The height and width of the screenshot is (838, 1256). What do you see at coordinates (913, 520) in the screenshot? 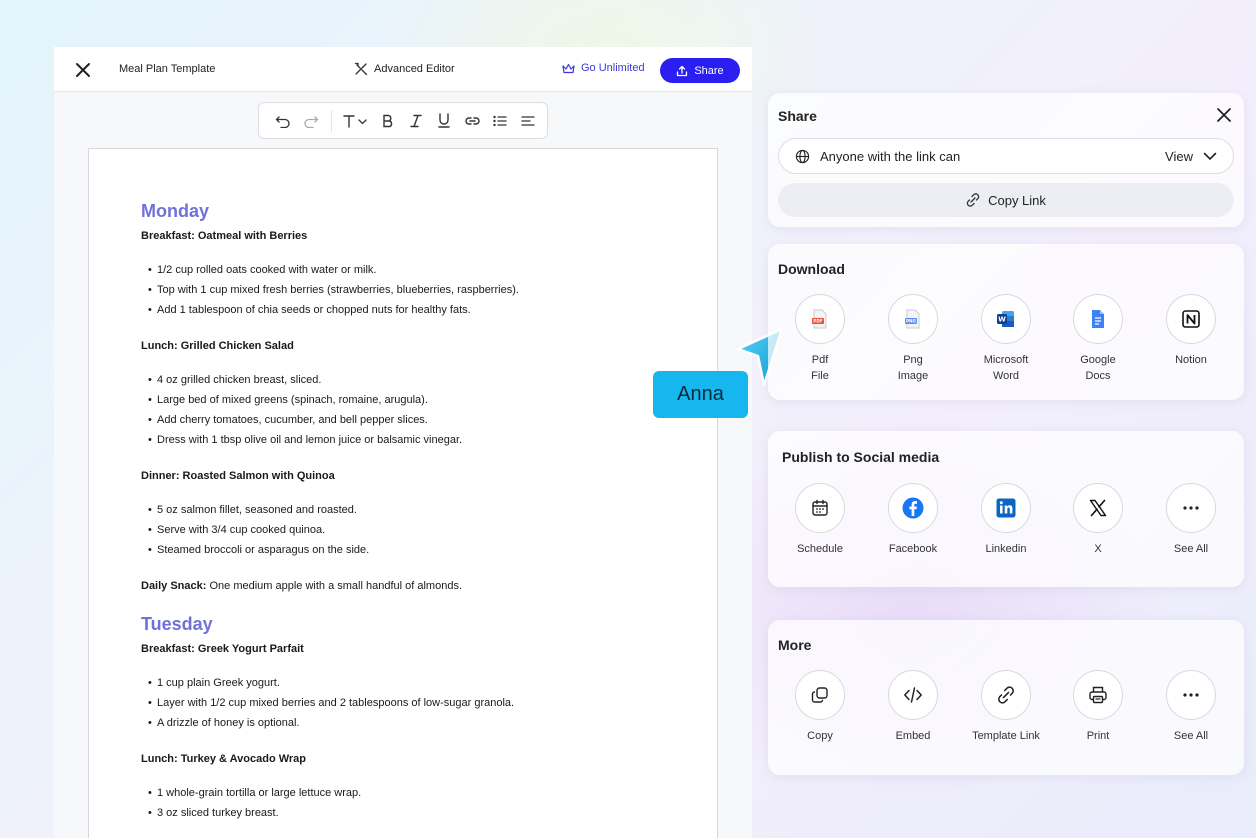
I see `option-facebook: Facebook` at bounding box center [913, 520].